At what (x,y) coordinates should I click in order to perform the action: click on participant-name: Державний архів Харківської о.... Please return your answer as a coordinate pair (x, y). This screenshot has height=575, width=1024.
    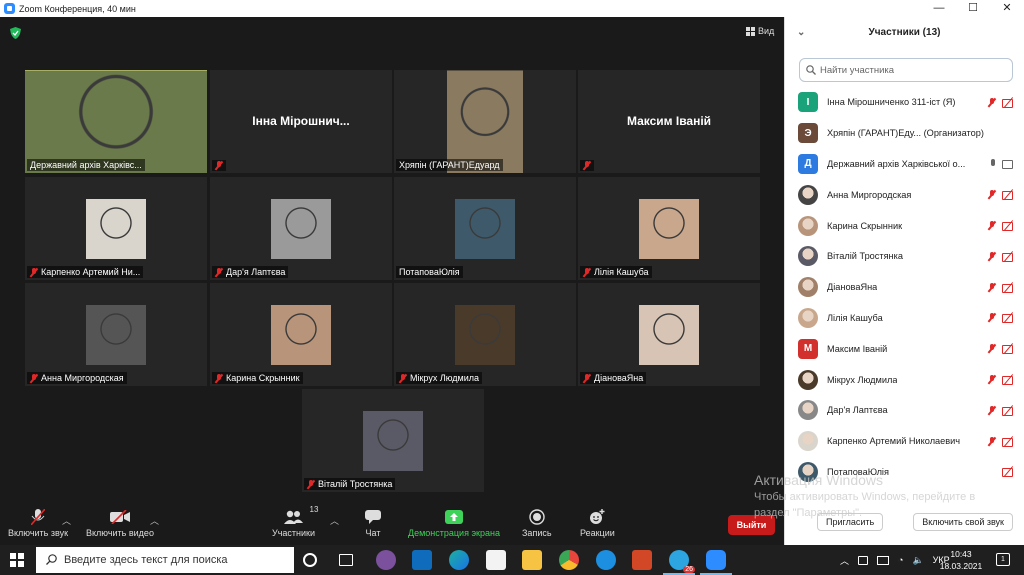
    Looking at the image, I should click on (896, 163).